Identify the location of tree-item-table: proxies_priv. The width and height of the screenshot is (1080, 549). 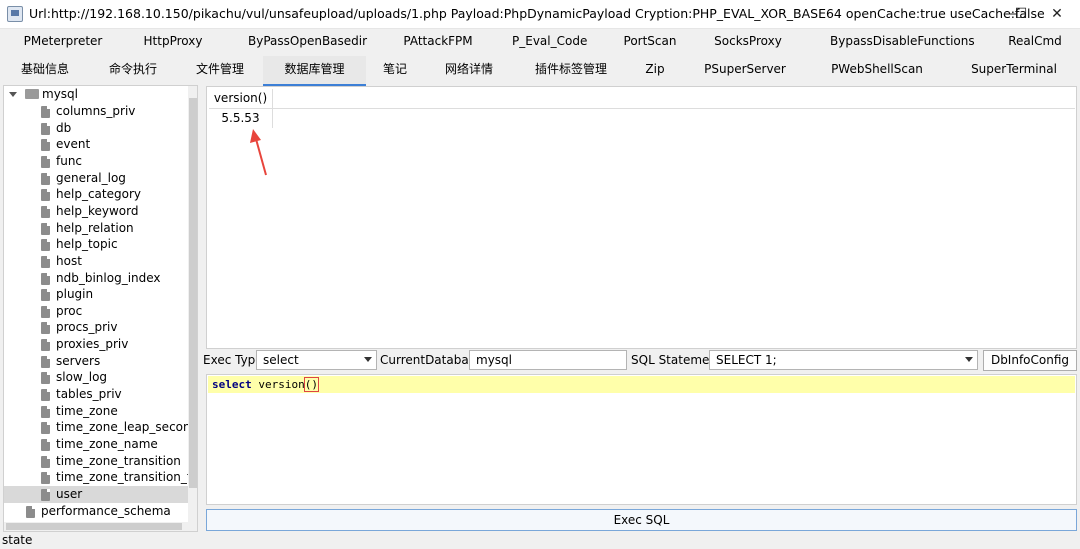
(96, 344).